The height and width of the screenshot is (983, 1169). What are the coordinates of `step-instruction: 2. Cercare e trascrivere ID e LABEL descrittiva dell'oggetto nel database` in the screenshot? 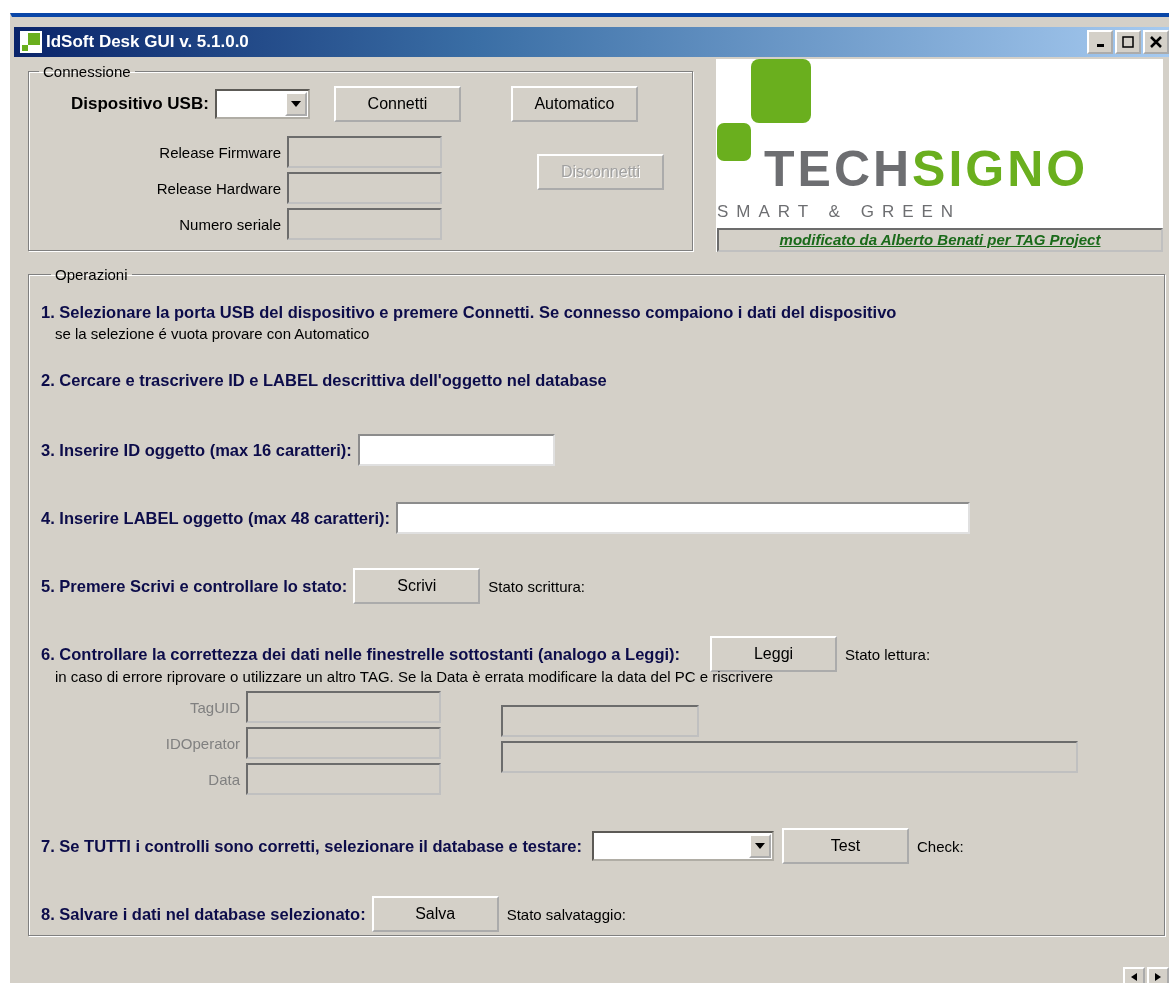 It's located at (324, 380).